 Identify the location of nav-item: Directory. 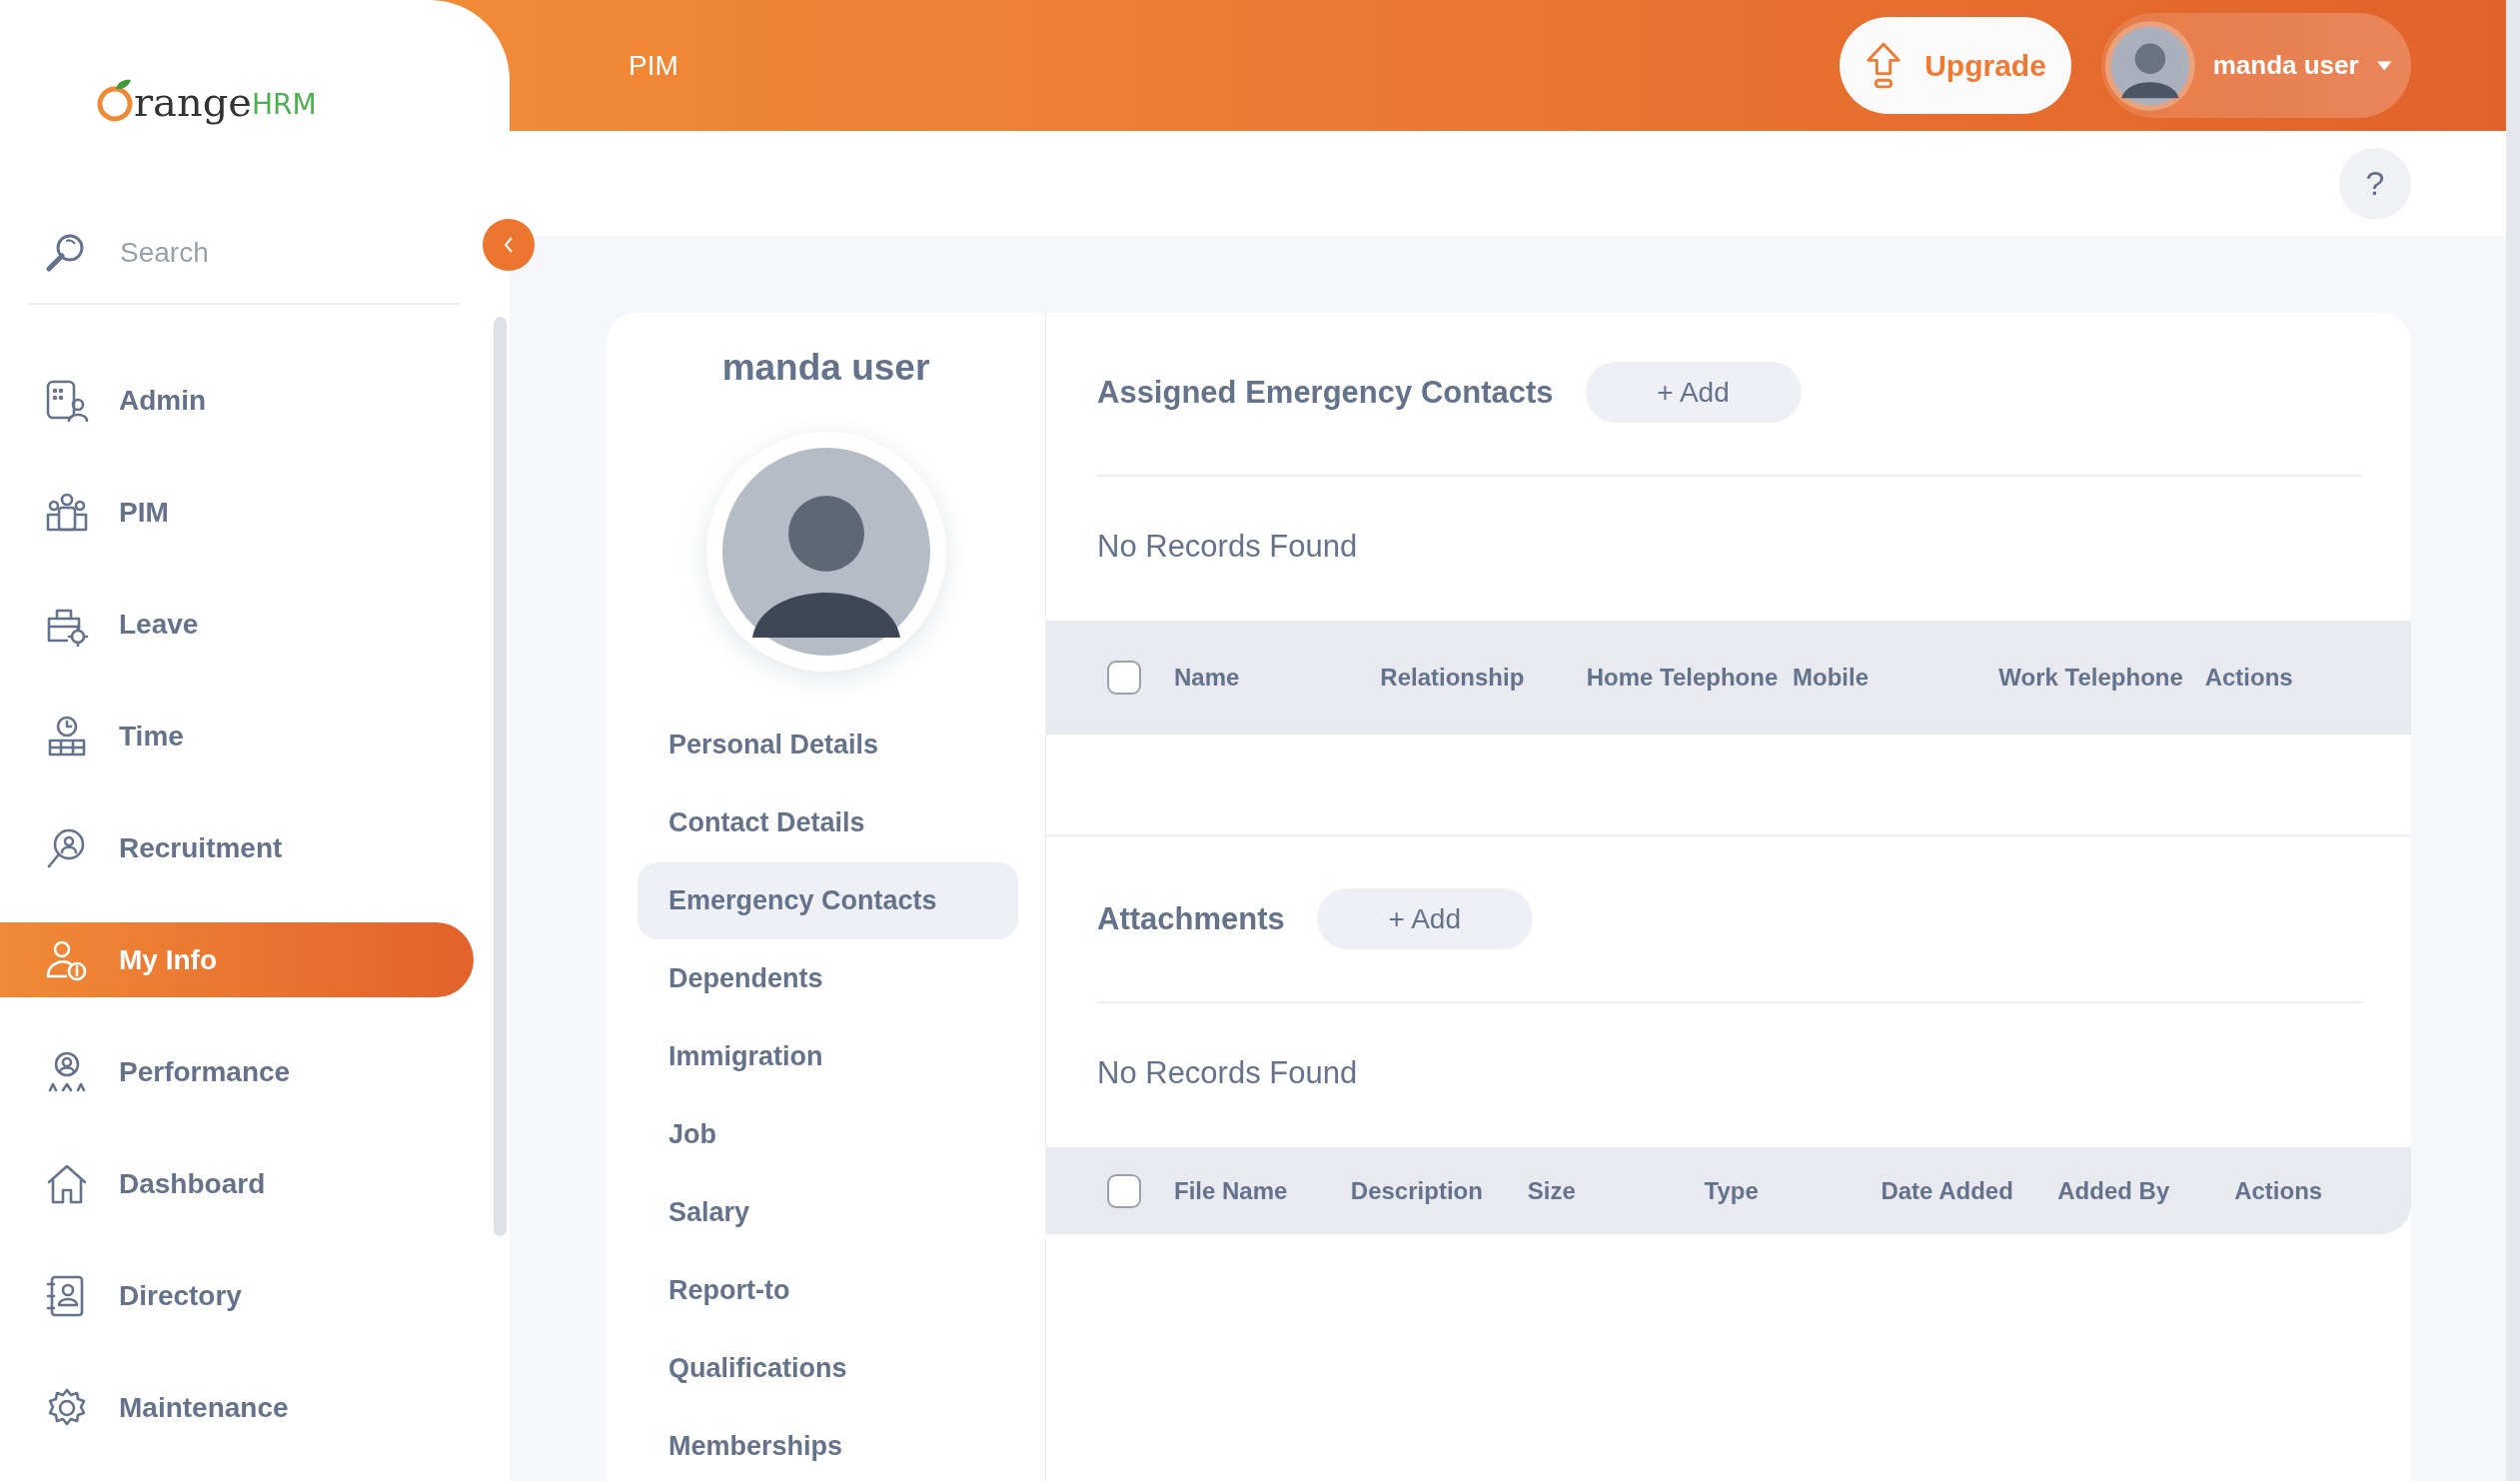
(237, 1295).